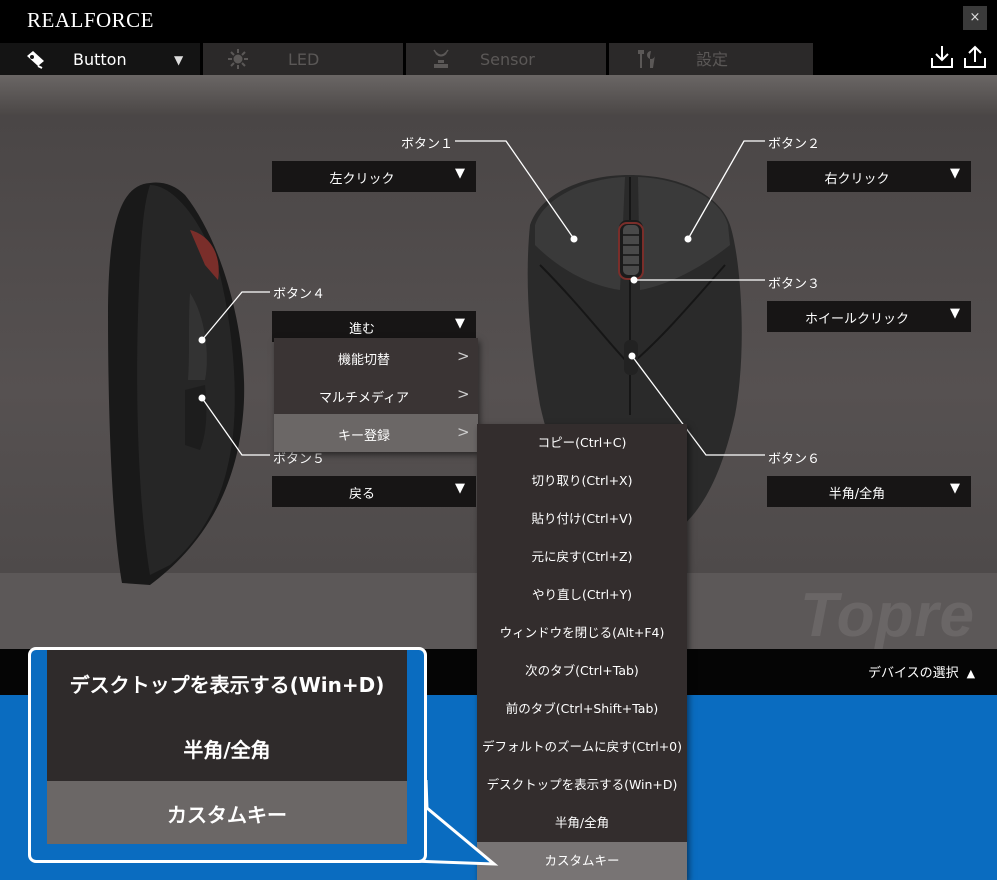 This screenshot has height=880, width=997. What do you see at coordinates (794, 459) in the screenshot?
I see `button6-label: ボタン６` at bounding box center [794, 459].